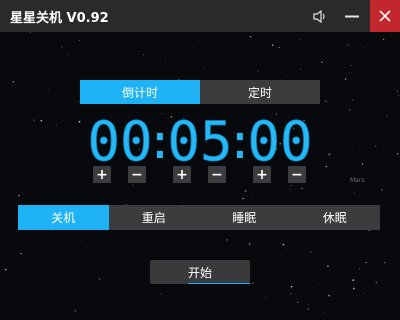 This screenshot has width=400, height=320. I want to click on mode-restart: 重启, so click(153, 217).